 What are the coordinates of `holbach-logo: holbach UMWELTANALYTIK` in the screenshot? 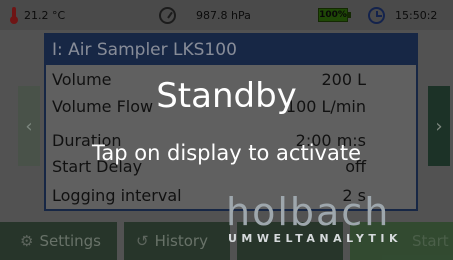 It's located at (337, 218).